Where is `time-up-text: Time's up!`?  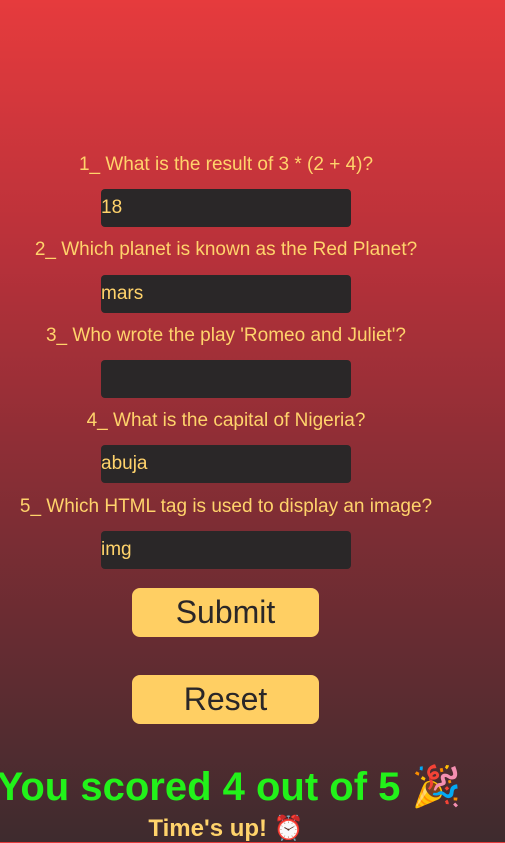
time-up-text: Time's up! is located at coordinates (208, 828).